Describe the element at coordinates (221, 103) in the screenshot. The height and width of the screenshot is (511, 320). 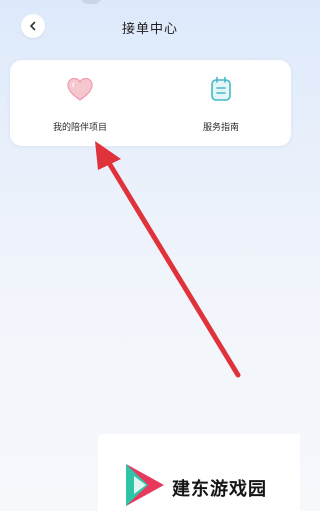
I see `service-guide-entry: 服务指南` at that location.